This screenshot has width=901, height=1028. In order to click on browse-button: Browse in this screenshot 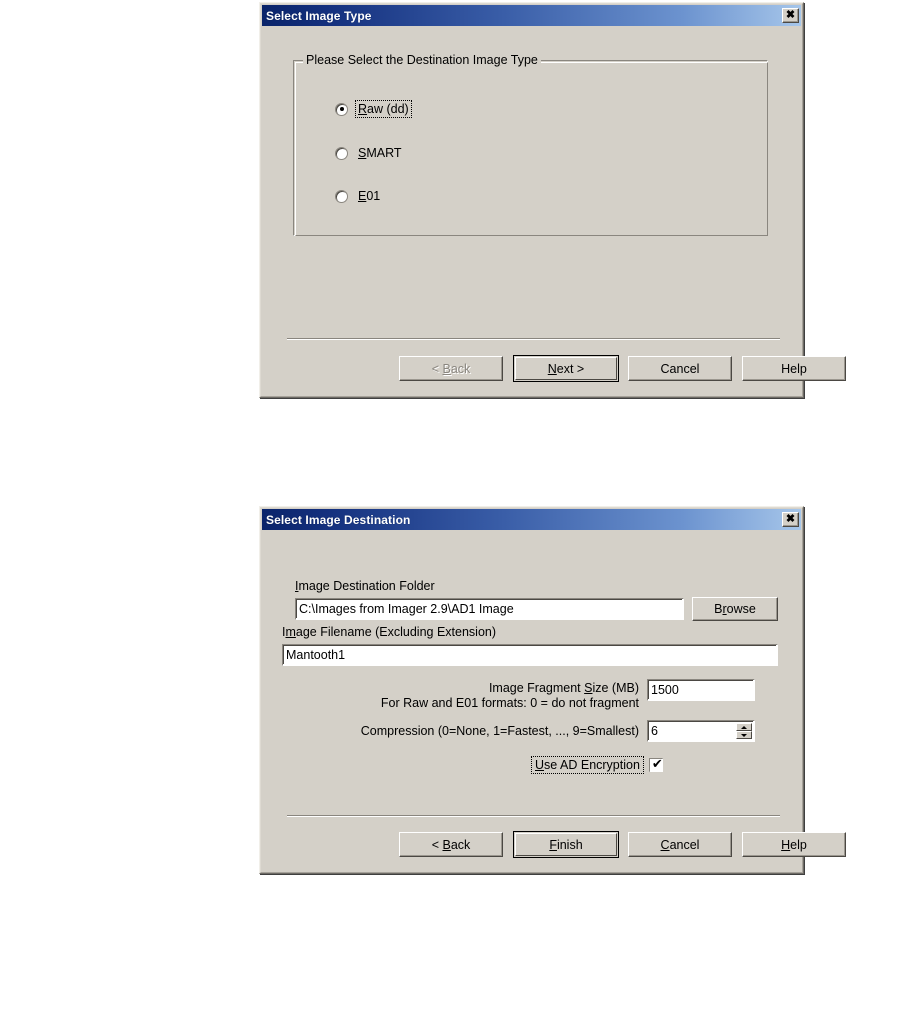, I will do `click(735, 609)`.